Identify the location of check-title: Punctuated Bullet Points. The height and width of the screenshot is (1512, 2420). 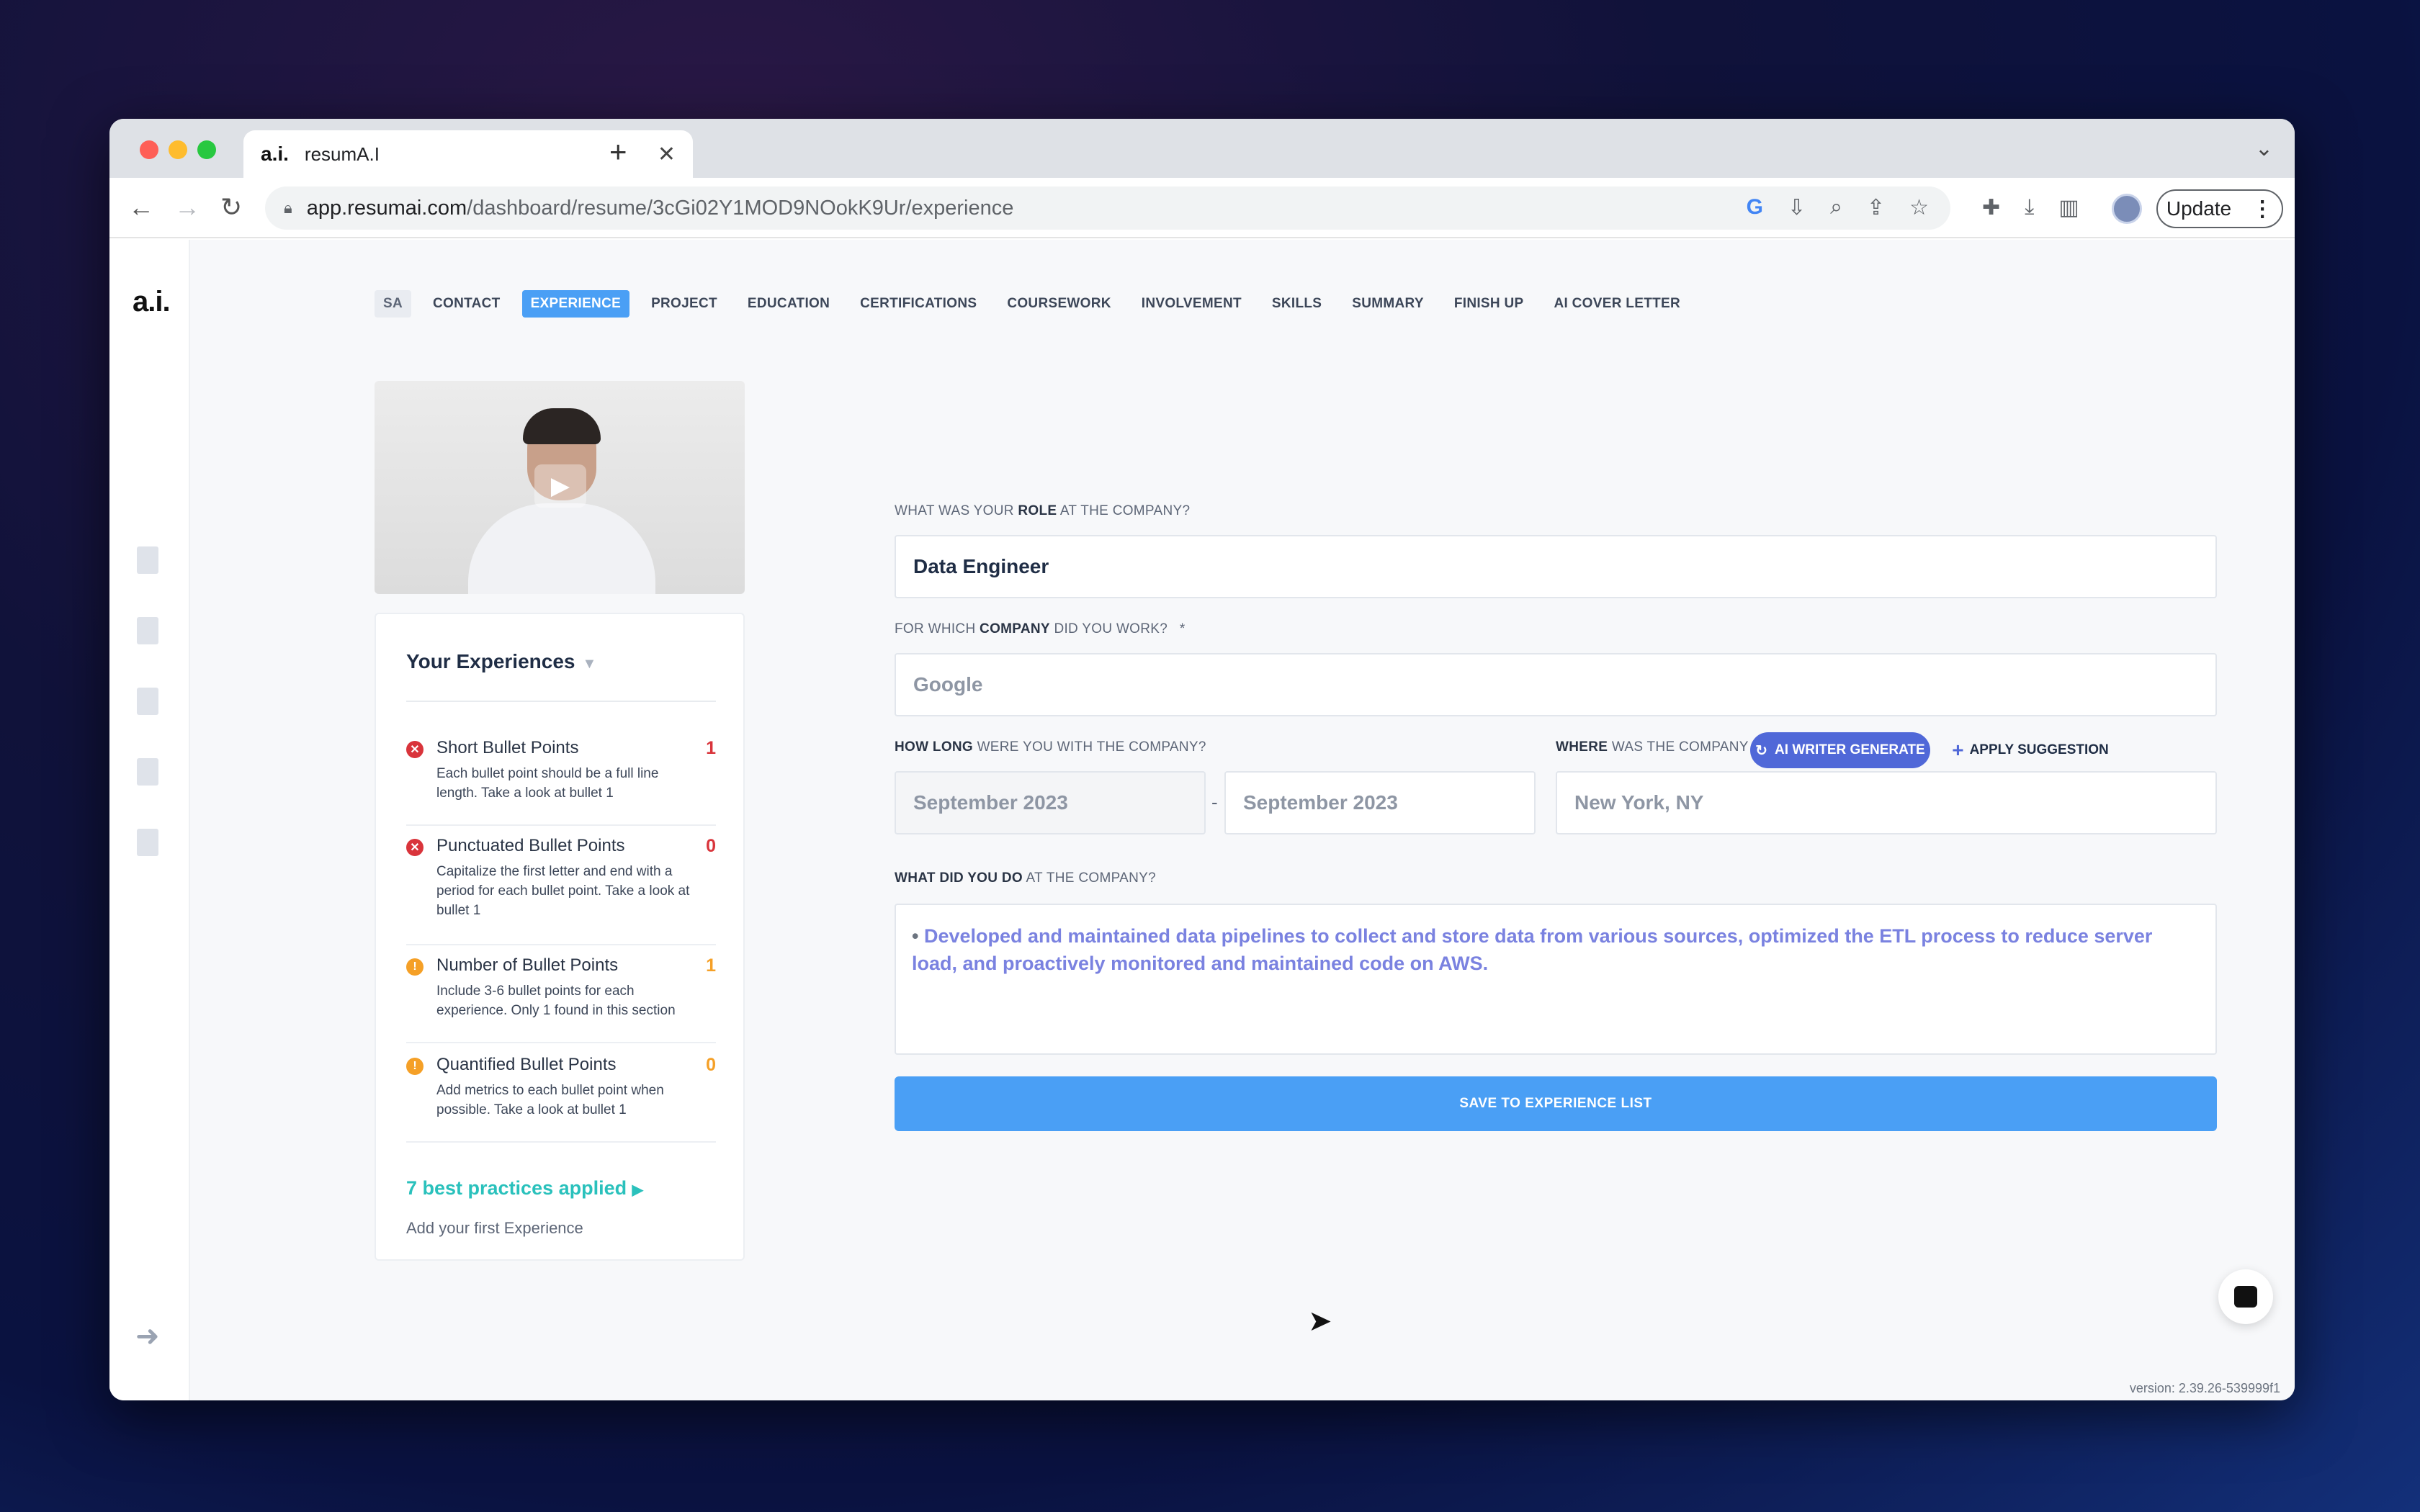
(530, 845).